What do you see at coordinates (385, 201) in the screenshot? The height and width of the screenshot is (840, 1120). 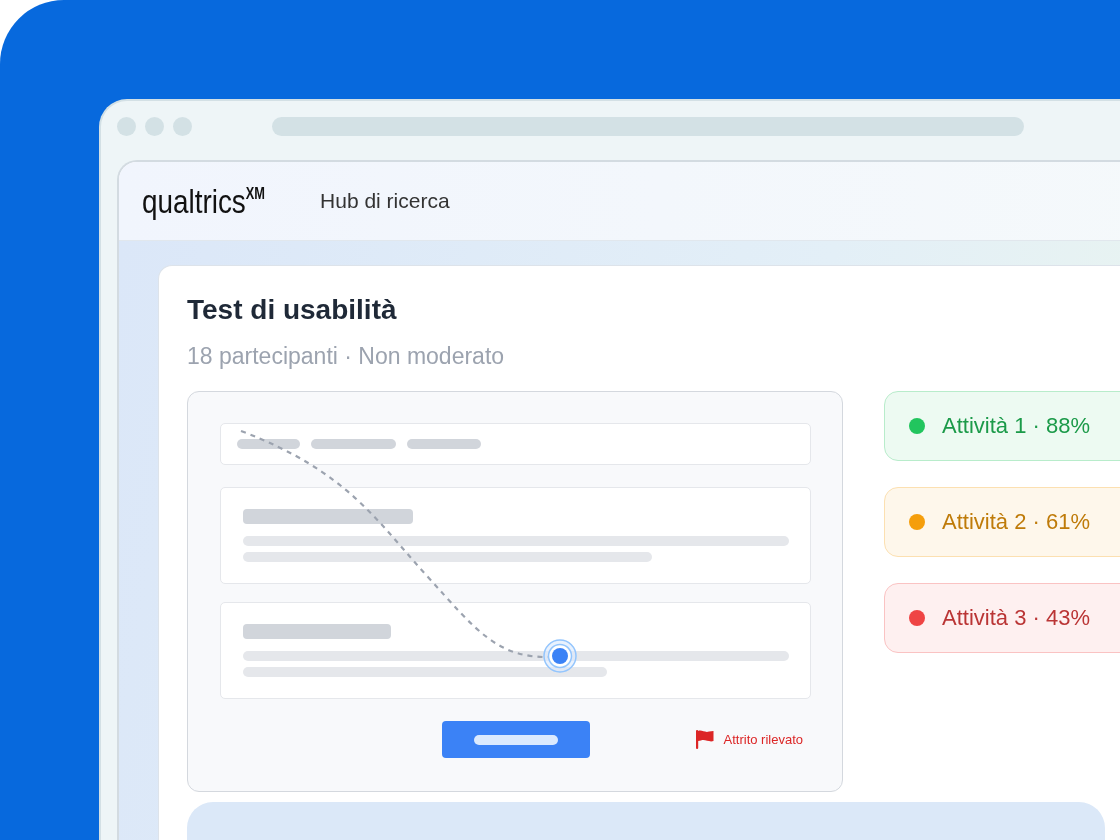 I see `section-title: Hub di ricerca` at bounding box center [385, 201].